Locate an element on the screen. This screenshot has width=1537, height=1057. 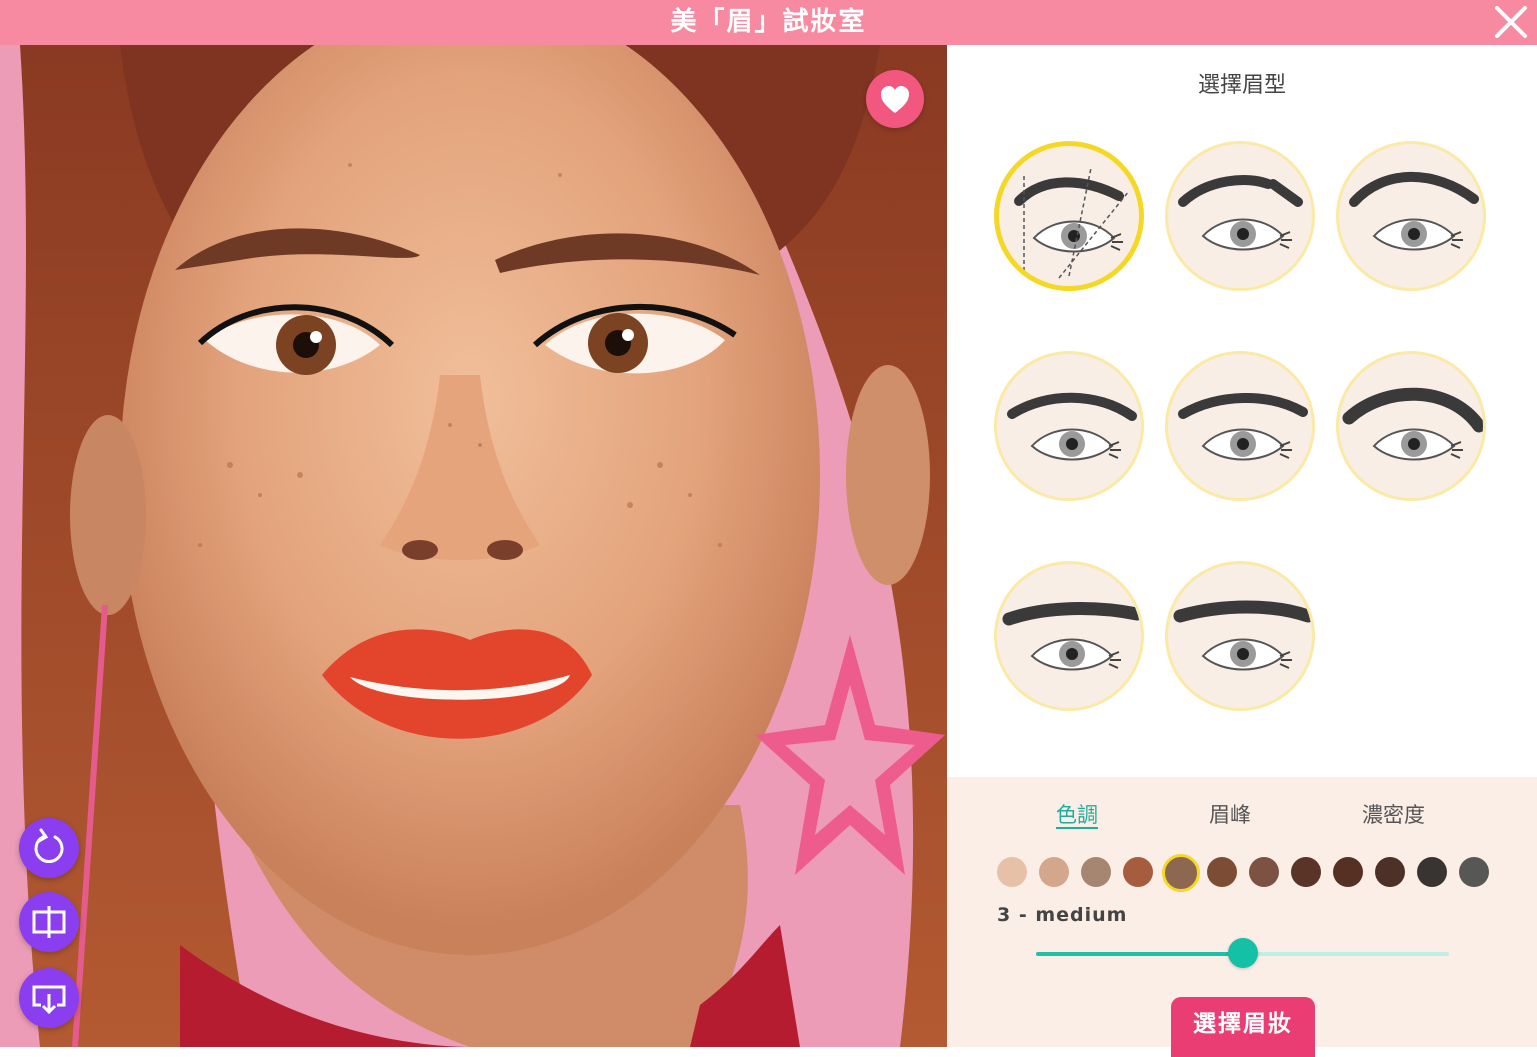
panel-title: 選擇眉型 is located at coordinates (1241, 85).